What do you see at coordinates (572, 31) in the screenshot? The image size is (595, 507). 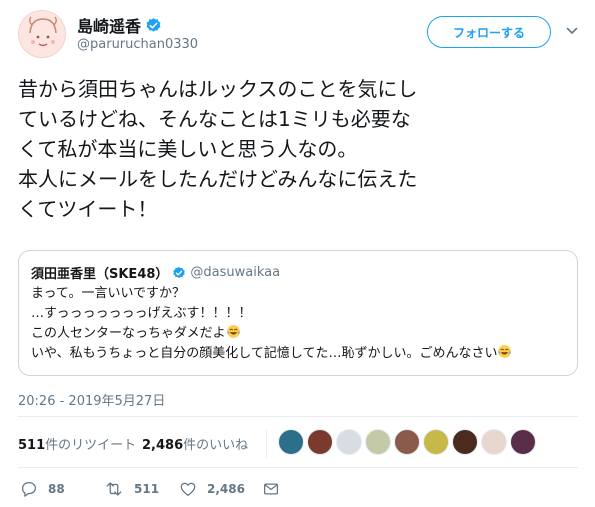 I see `chevron-down-icon` at bounding box center [572, 31].